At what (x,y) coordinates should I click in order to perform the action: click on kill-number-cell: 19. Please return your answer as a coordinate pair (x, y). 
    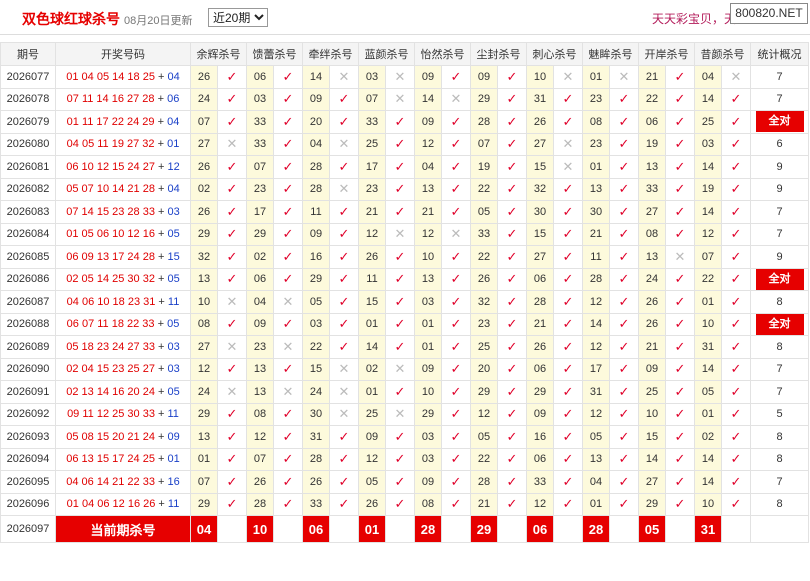
    Looking at the image, I should click on (652, 144).